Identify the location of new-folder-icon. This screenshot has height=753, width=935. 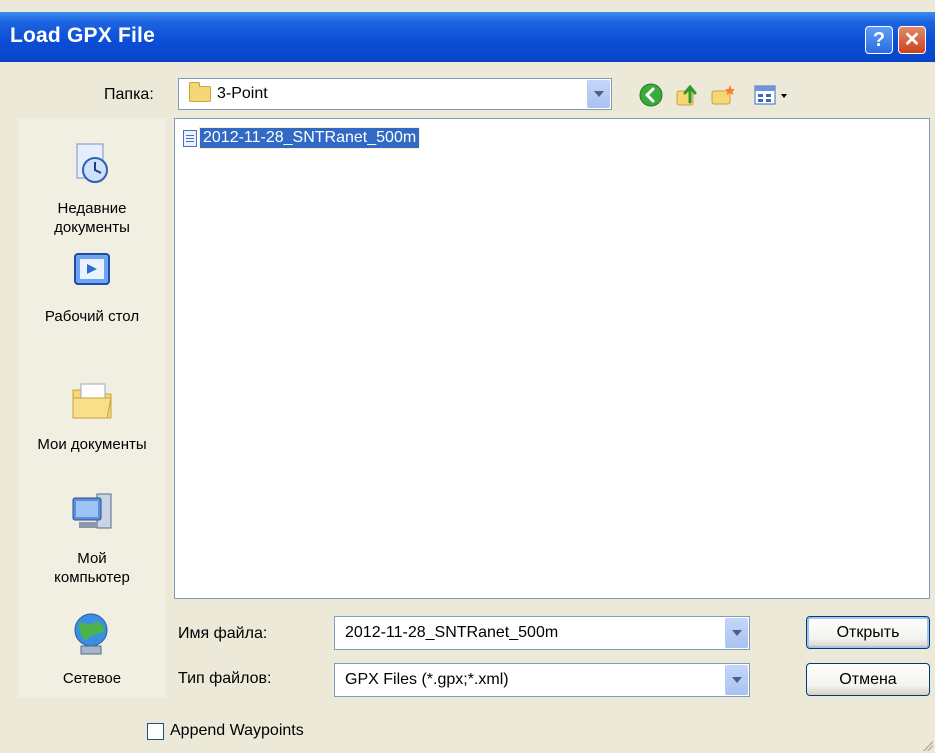
(723, 95).